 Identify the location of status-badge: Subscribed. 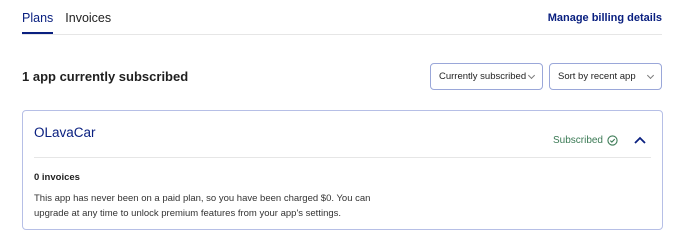
(585, 140).